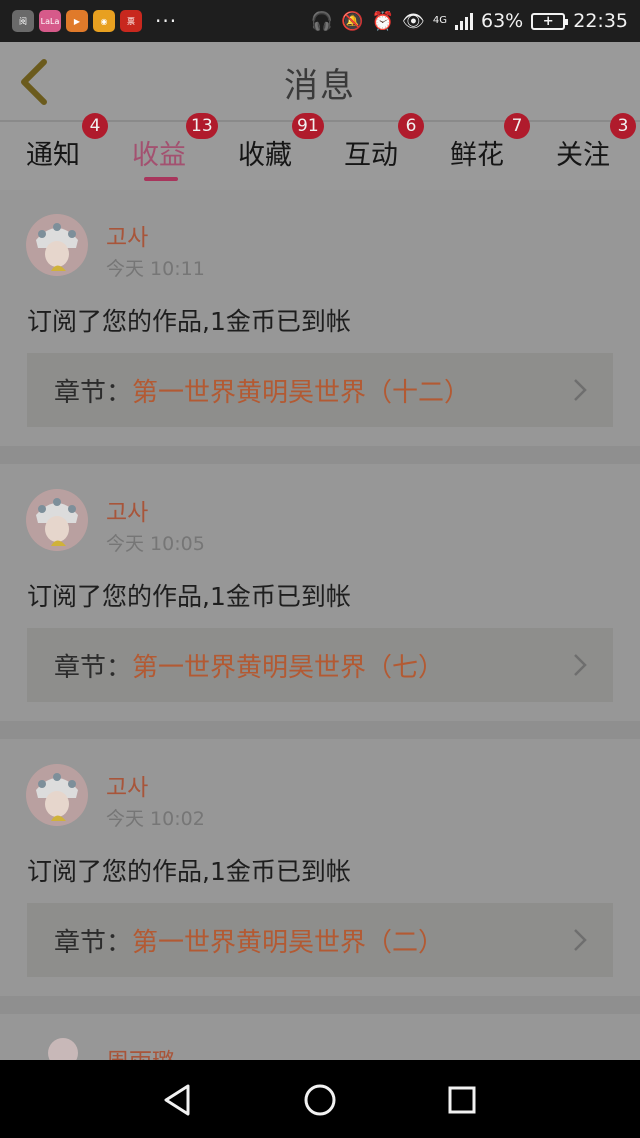  I want to click on status-bar: 阅 LaLa ▶ ◉ 票 ··· 🎧 🔕 ⏰ 👁 4G 63% + 22:35, so click(320, 21).